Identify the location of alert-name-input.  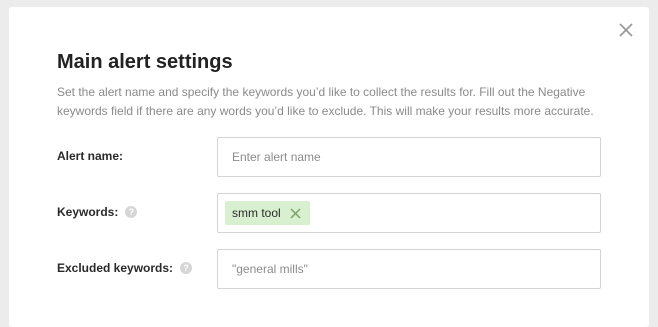
(409, 157).